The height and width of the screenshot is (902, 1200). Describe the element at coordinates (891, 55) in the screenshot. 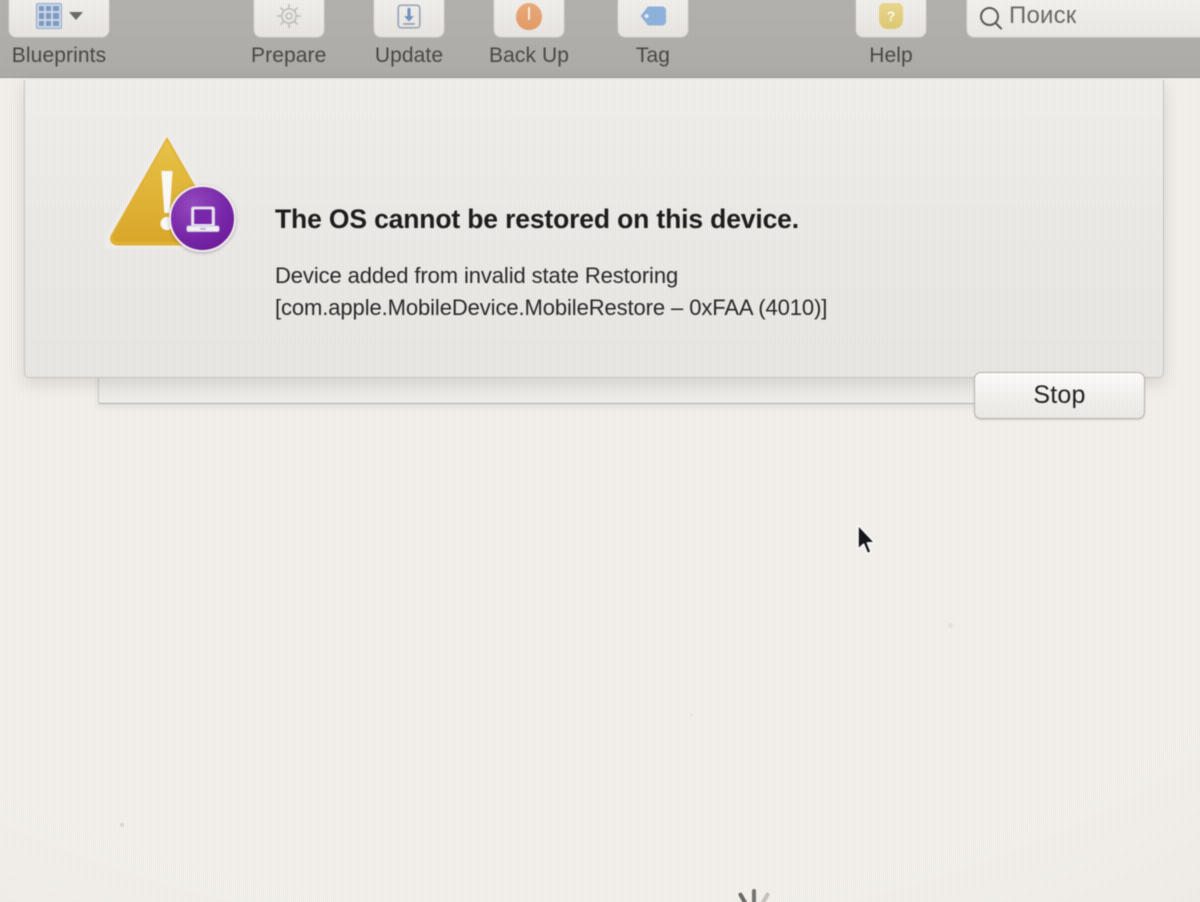

I see `toolbar-label-help: Help` at that location.